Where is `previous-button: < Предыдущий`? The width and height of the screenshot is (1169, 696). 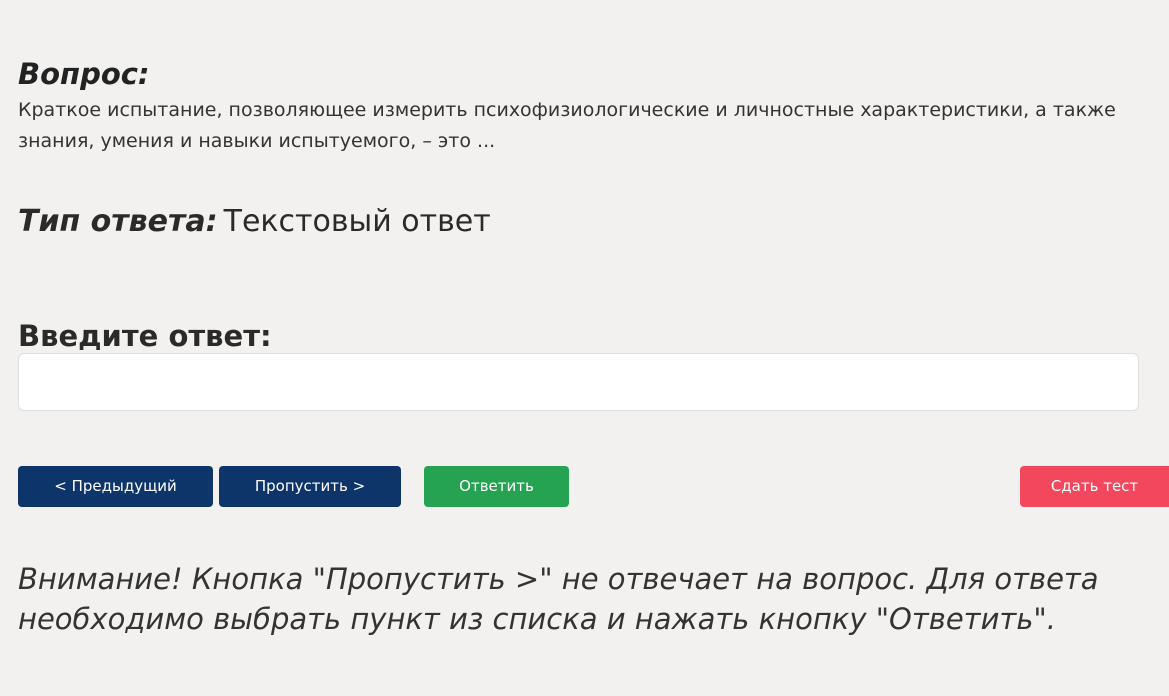
previous-button: < Предыдущий is located at coordinates (115, 486).